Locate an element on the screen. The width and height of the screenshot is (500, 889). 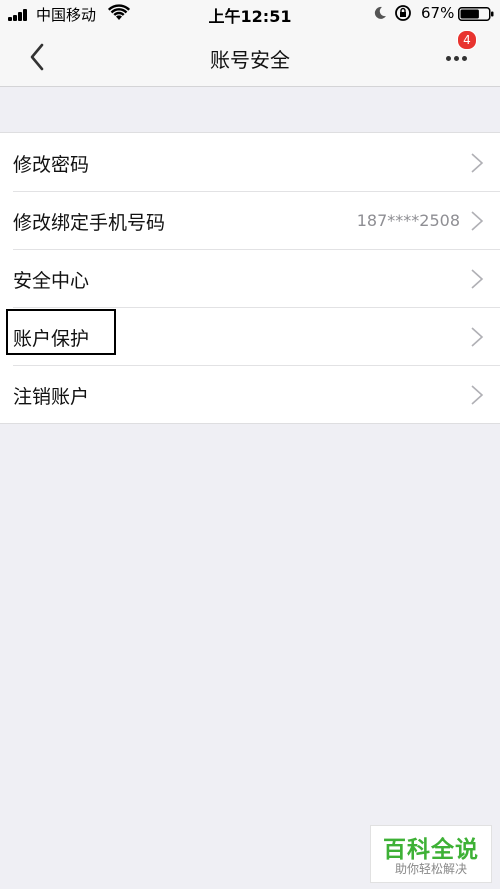
menu-item-security-center: 安全中心 is located at coordinates (250, 278).